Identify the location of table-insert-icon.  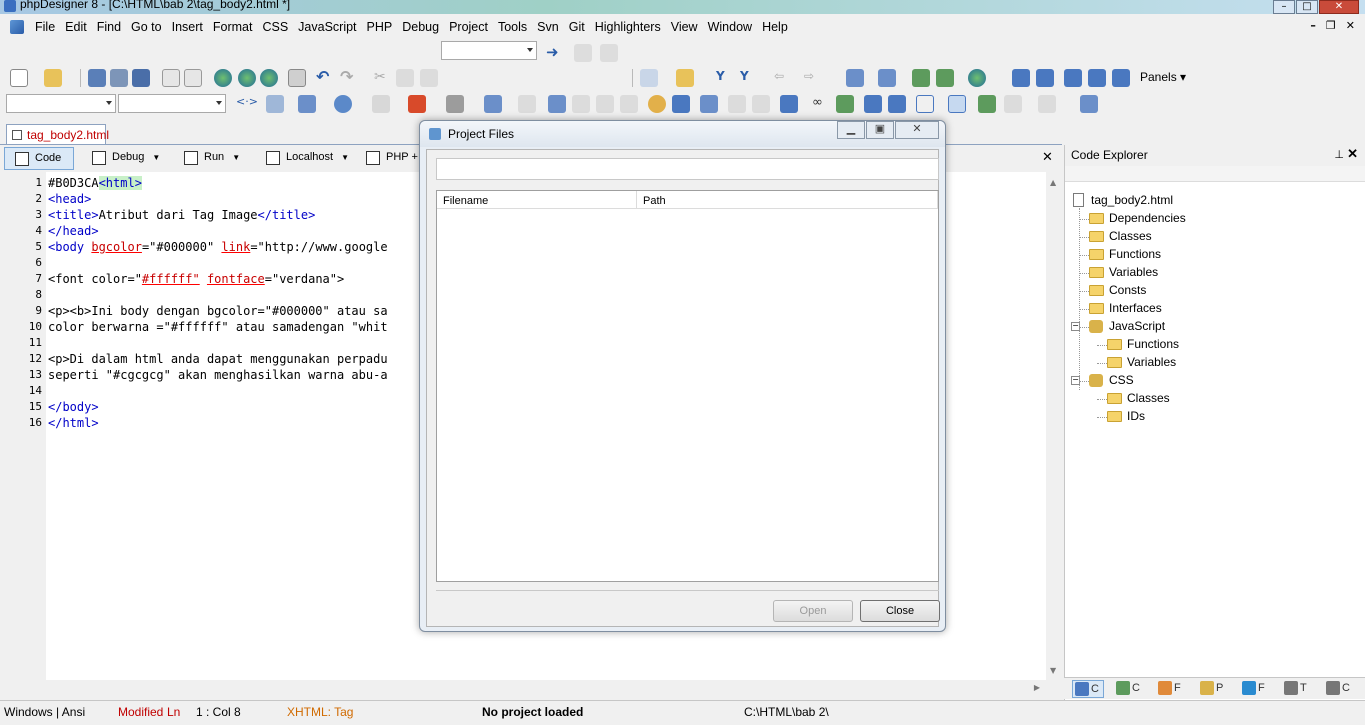
(307, 104).